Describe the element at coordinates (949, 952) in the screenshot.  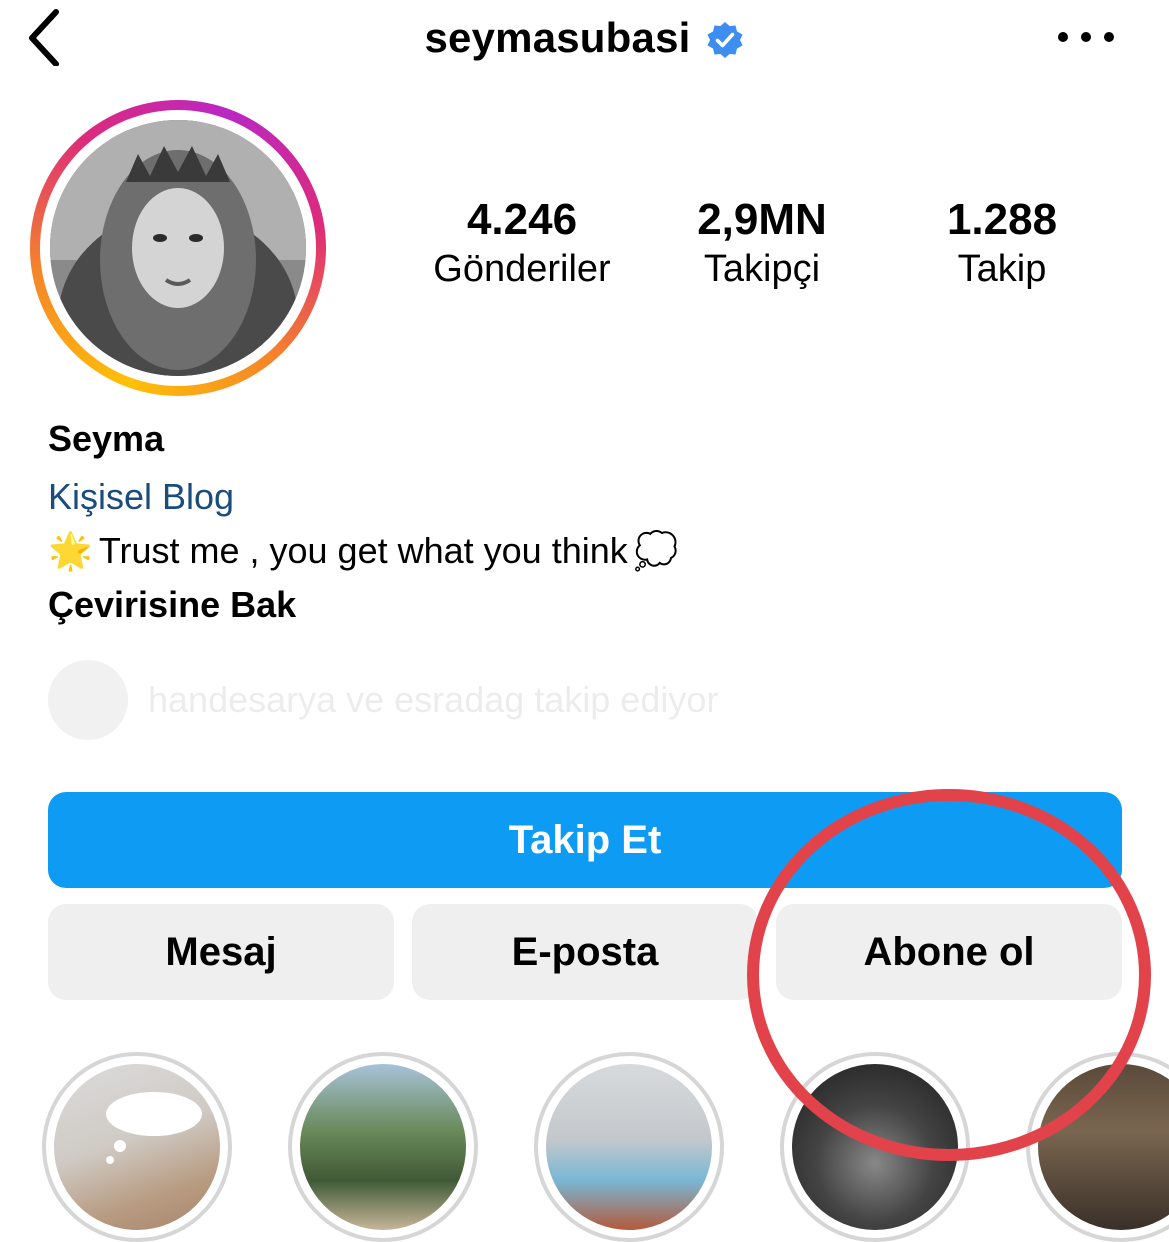
I see `subscribe-button: Abone ol` at that location.